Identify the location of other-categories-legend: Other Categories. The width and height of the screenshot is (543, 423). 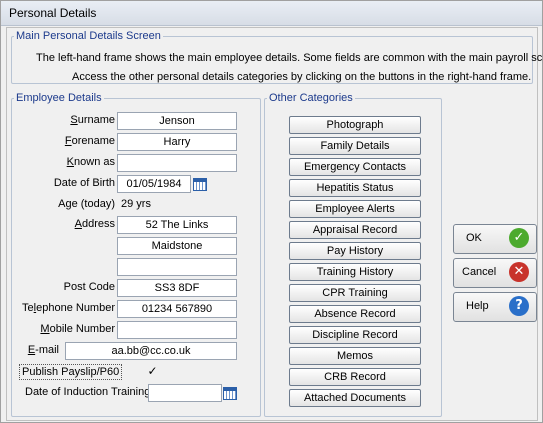
(311, 98).